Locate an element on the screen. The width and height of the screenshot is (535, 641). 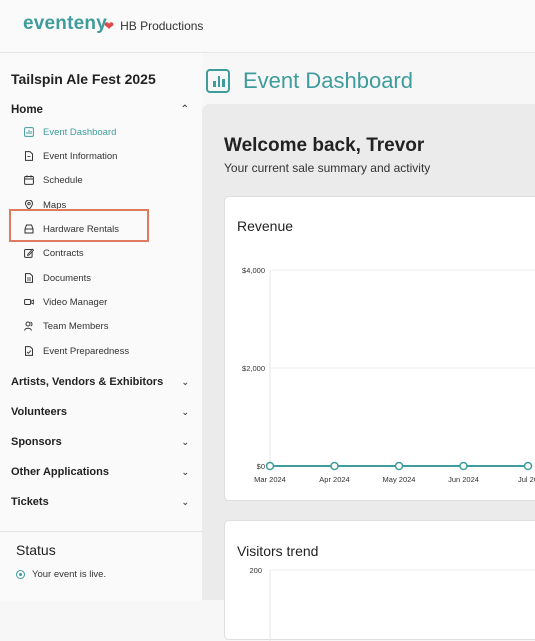
sidebar-item-label: Team Members is located at coordinates (76, 326).